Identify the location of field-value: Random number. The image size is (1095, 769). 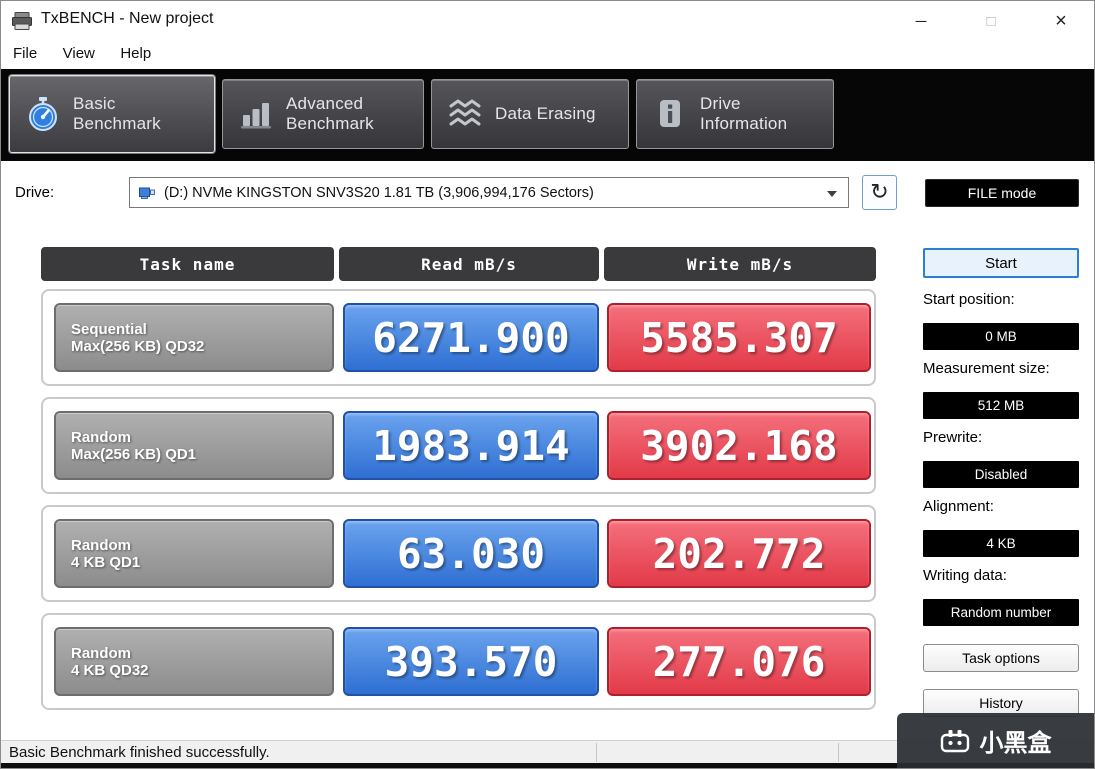
(1001, 612).